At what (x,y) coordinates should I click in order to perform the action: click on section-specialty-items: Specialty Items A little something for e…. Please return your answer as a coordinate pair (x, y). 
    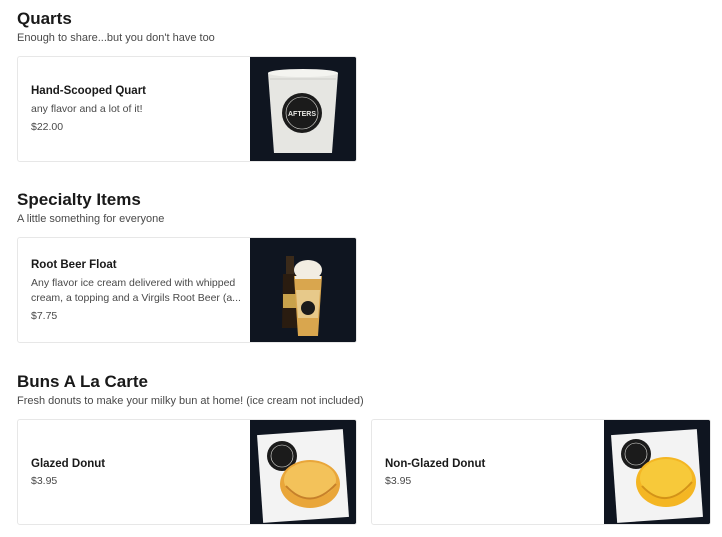
    Looking at the image, I should click on (90, 208).